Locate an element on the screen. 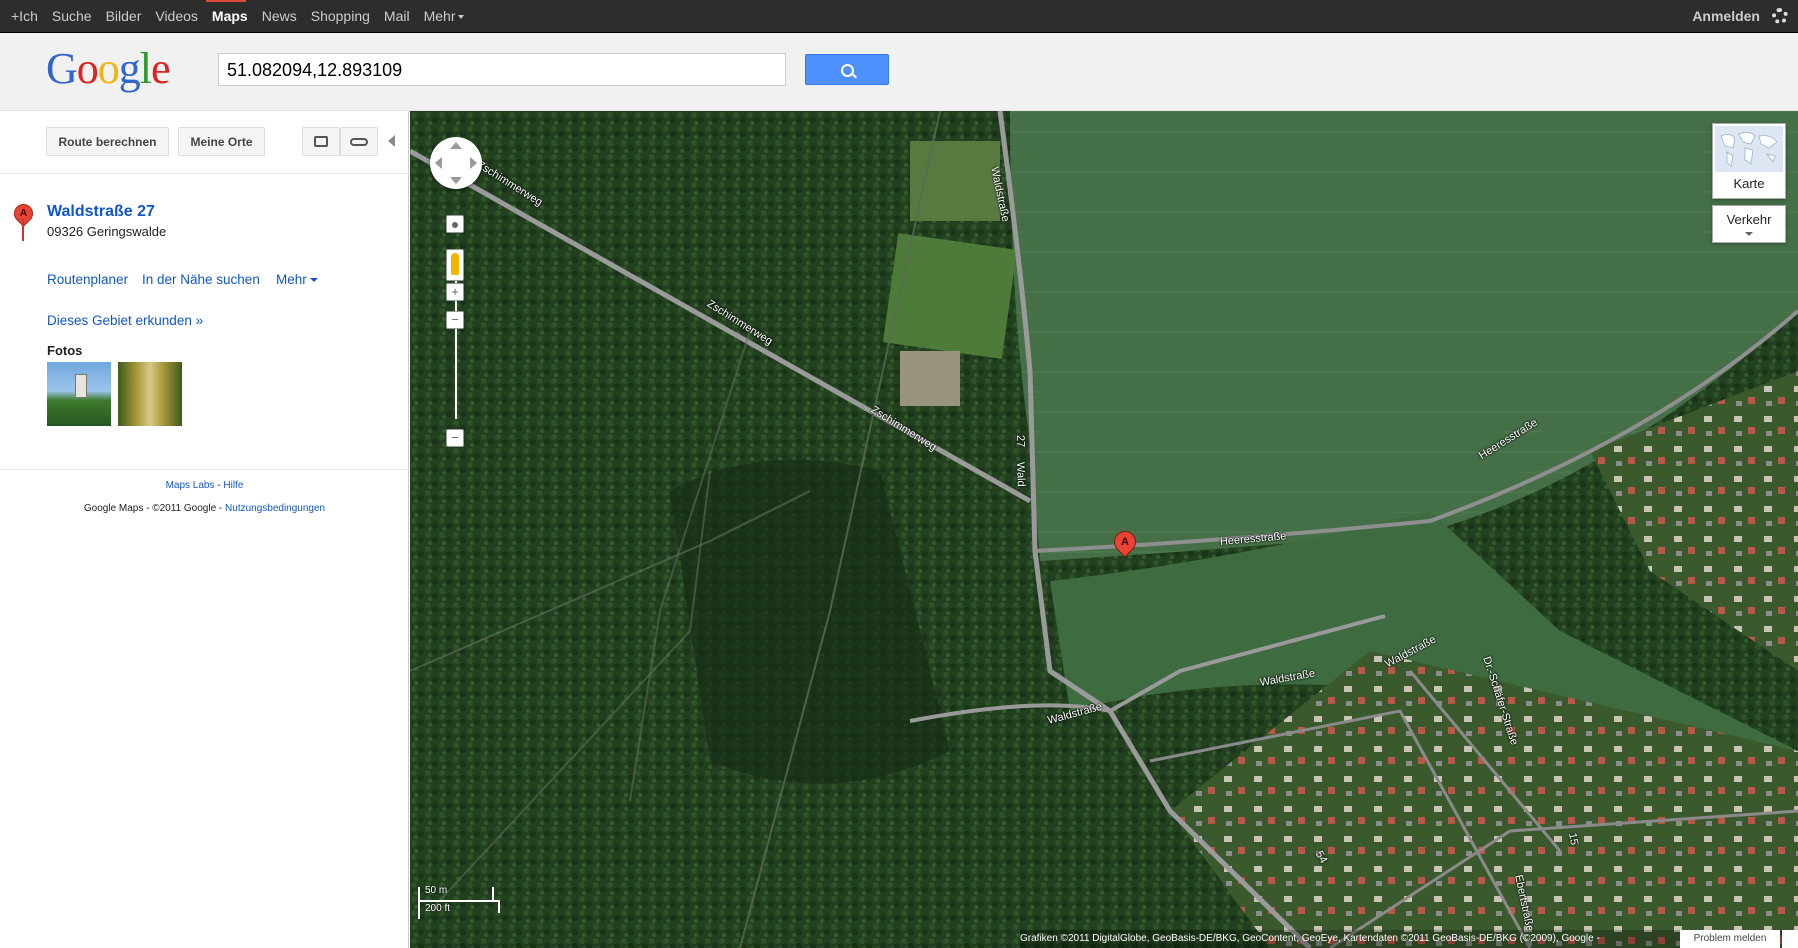 The image size is (1798, 948). link-button is located at coordinates (359, 141).